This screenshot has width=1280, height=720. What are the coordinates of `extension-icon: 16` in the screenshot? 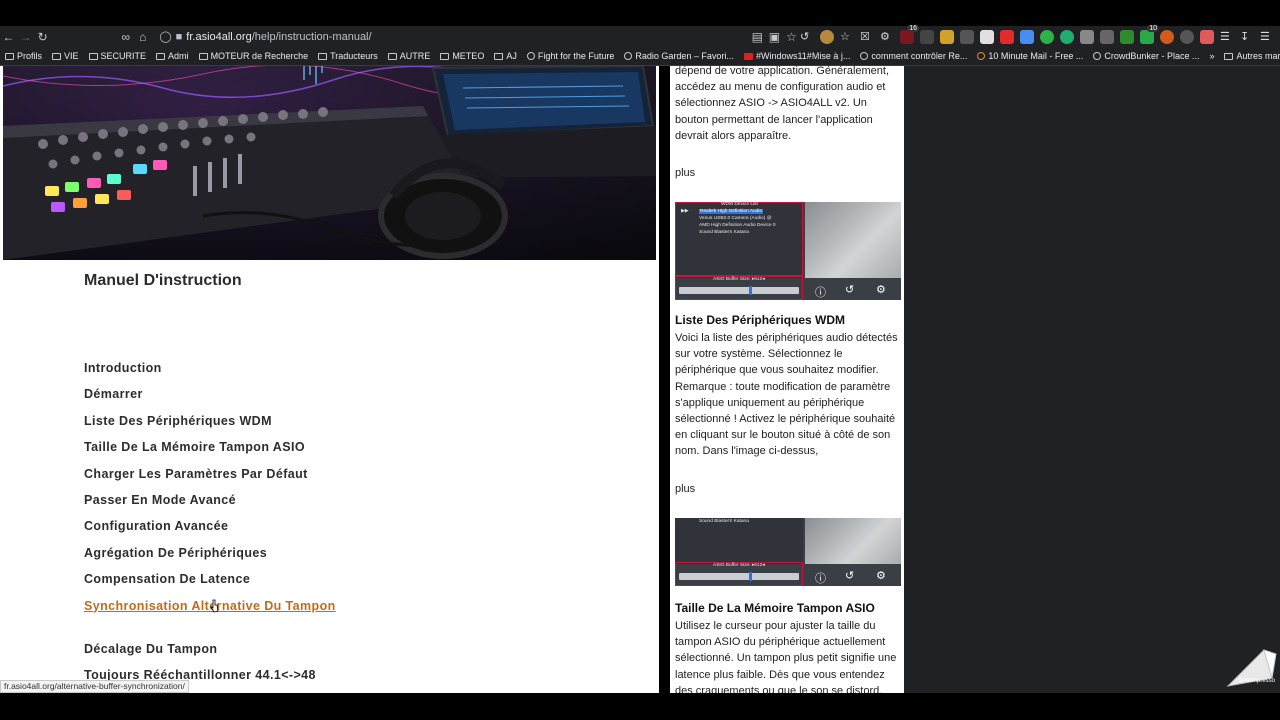 It's located at (909, 34).